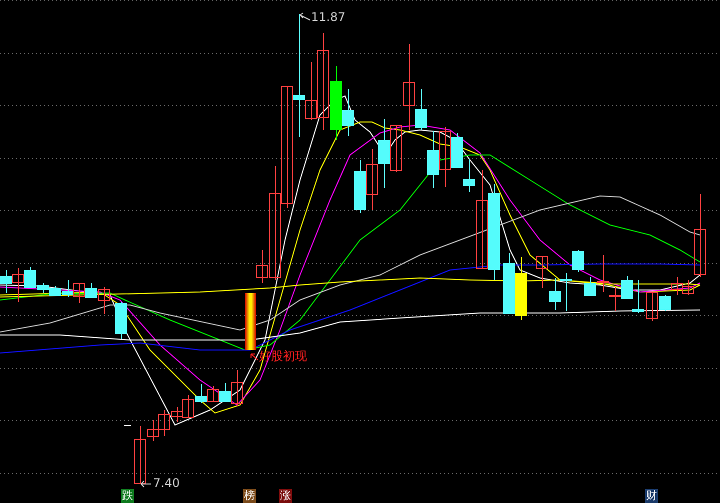  What do you see at coordinates (128, 425) in the screenshot?
I see `dash-mark` at bounding box center [128, 425].